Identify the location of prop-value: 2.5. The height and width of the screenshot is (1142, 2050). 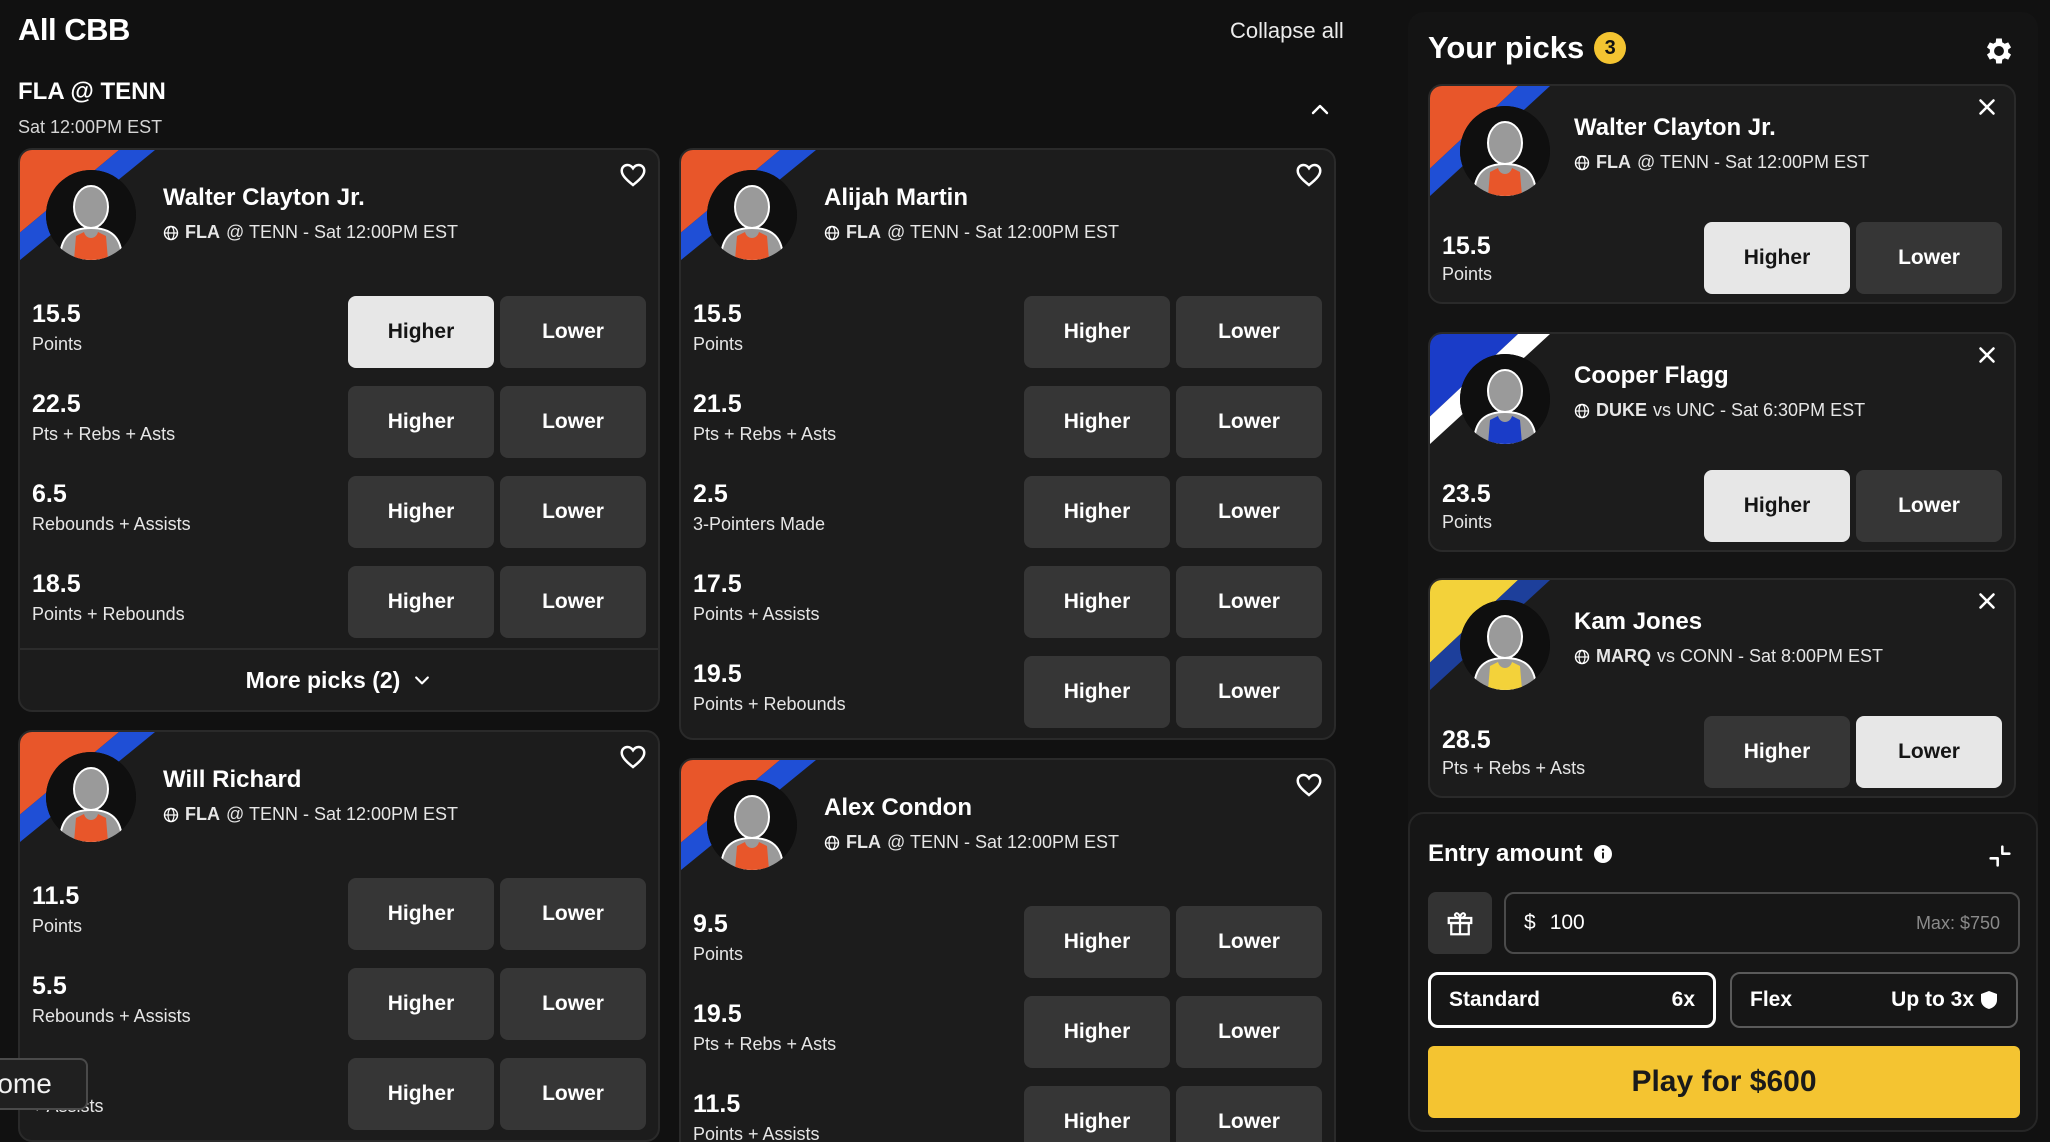
(710, 494).